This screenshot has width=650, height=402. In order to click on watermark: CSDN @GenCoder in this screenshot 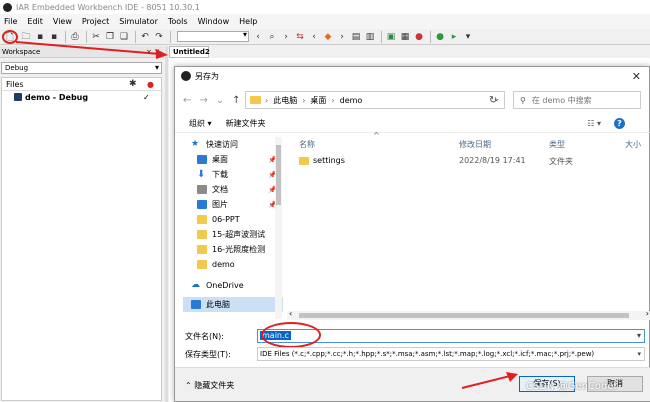, I will do `click(572, 386)`.